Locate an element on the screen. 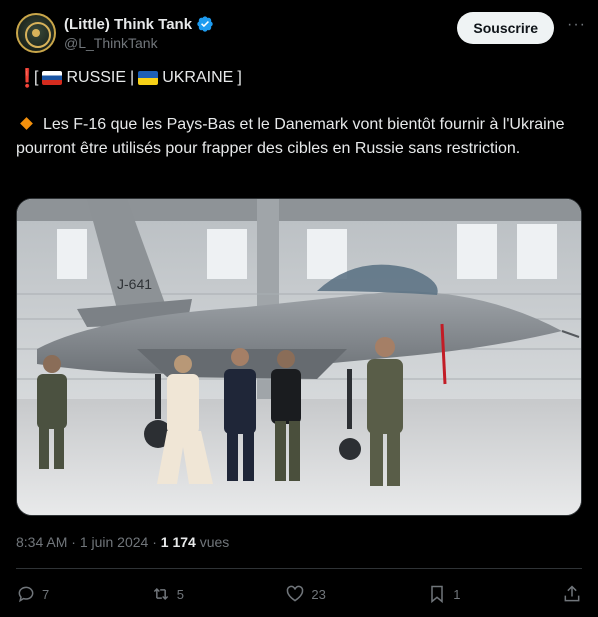 This screenshot has height=617, width=598. action-bar: 7 5 23 1 is located at coordinates (299, 594).